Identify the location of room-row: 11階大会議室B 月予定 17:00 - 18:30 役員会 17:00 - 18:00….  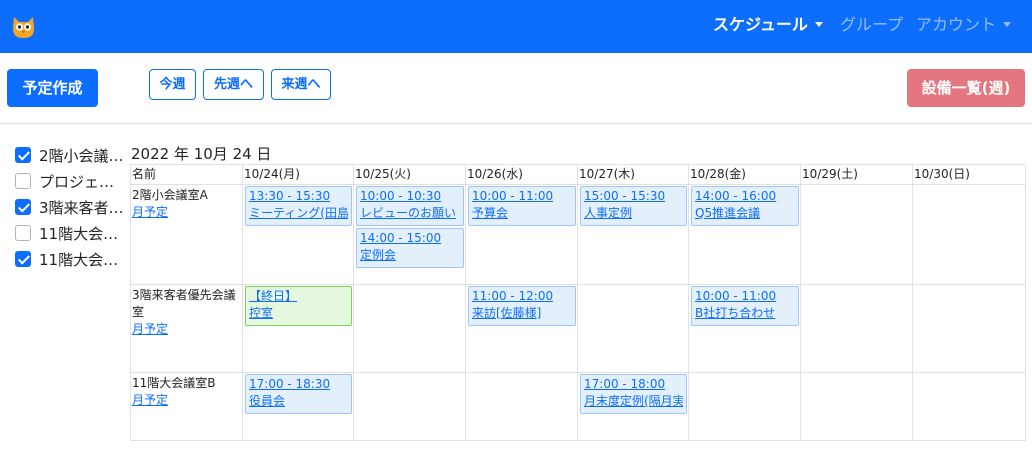
(578, 406).